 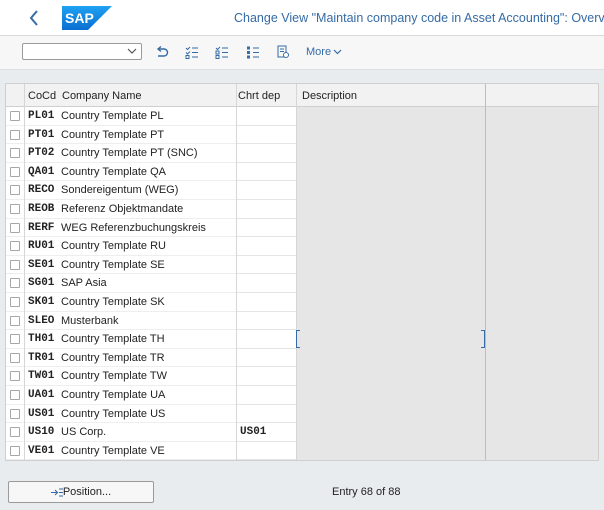 I want to click on cell-cocd: SK01, so click(x=41, y=302).